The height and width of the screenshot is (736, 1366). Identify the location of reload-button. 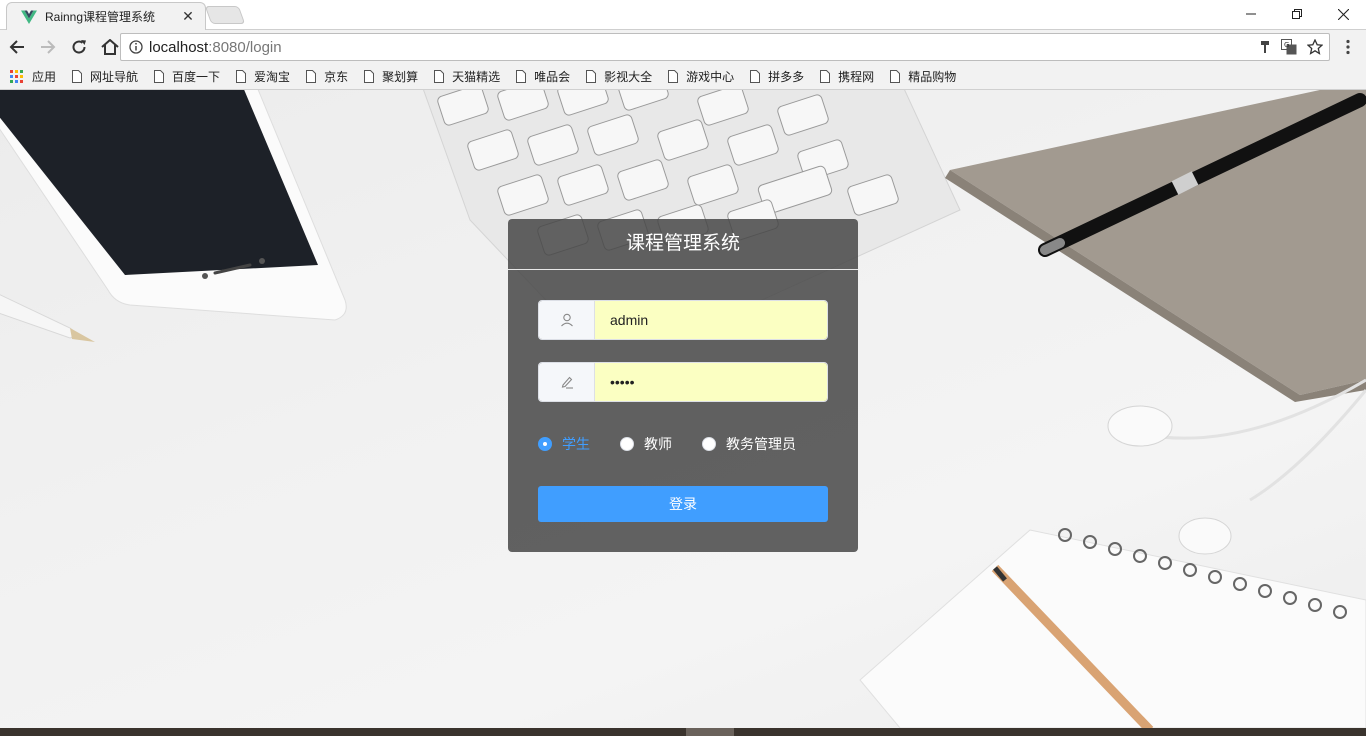
(79, 47).